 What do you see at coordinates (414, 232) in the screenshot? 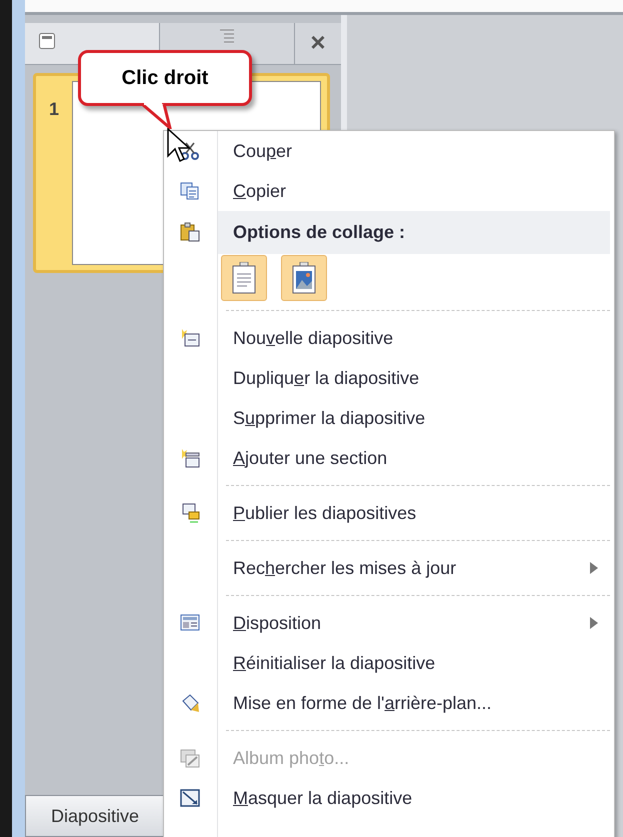
I see `paste-options-header: Options de collage :` at bounding box center [414, 232].